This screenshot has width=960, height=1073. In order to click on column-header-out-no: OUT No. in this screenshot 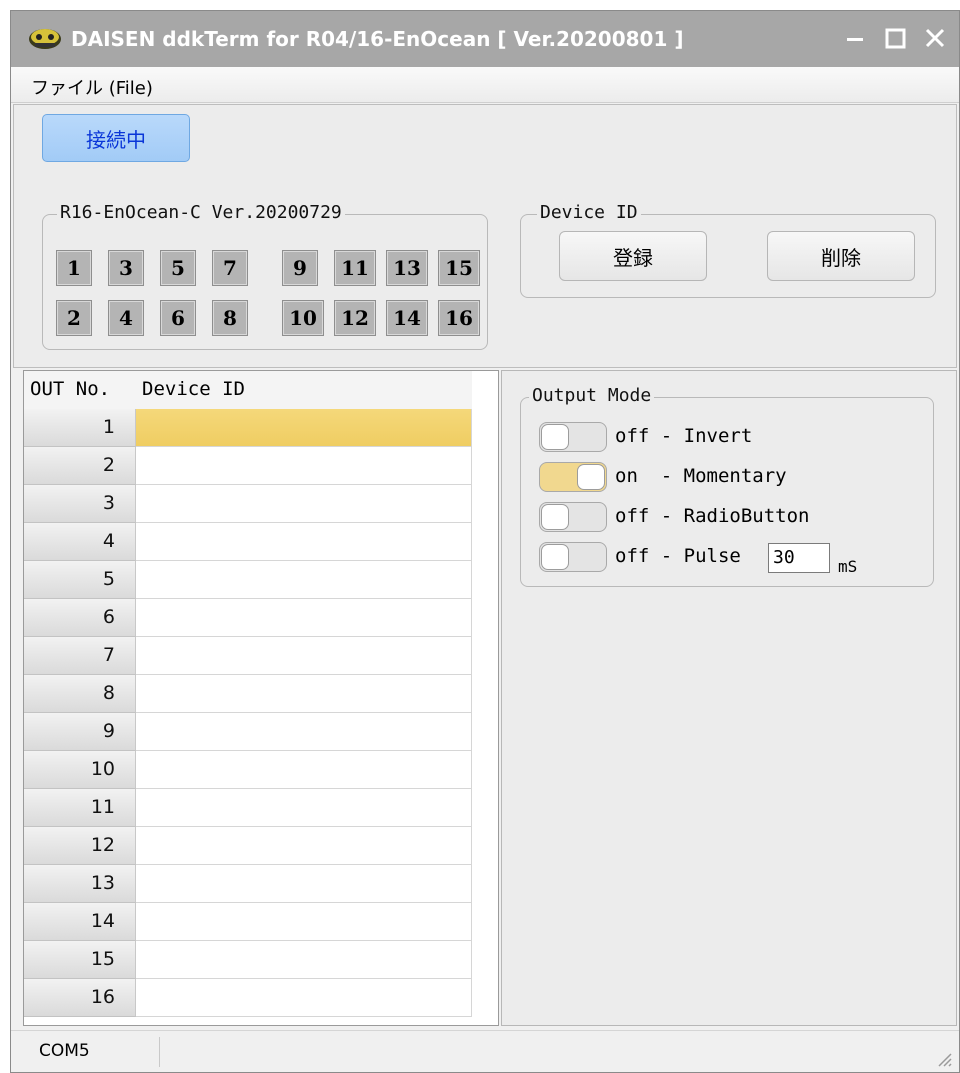, I will do `click(70, 390)`.